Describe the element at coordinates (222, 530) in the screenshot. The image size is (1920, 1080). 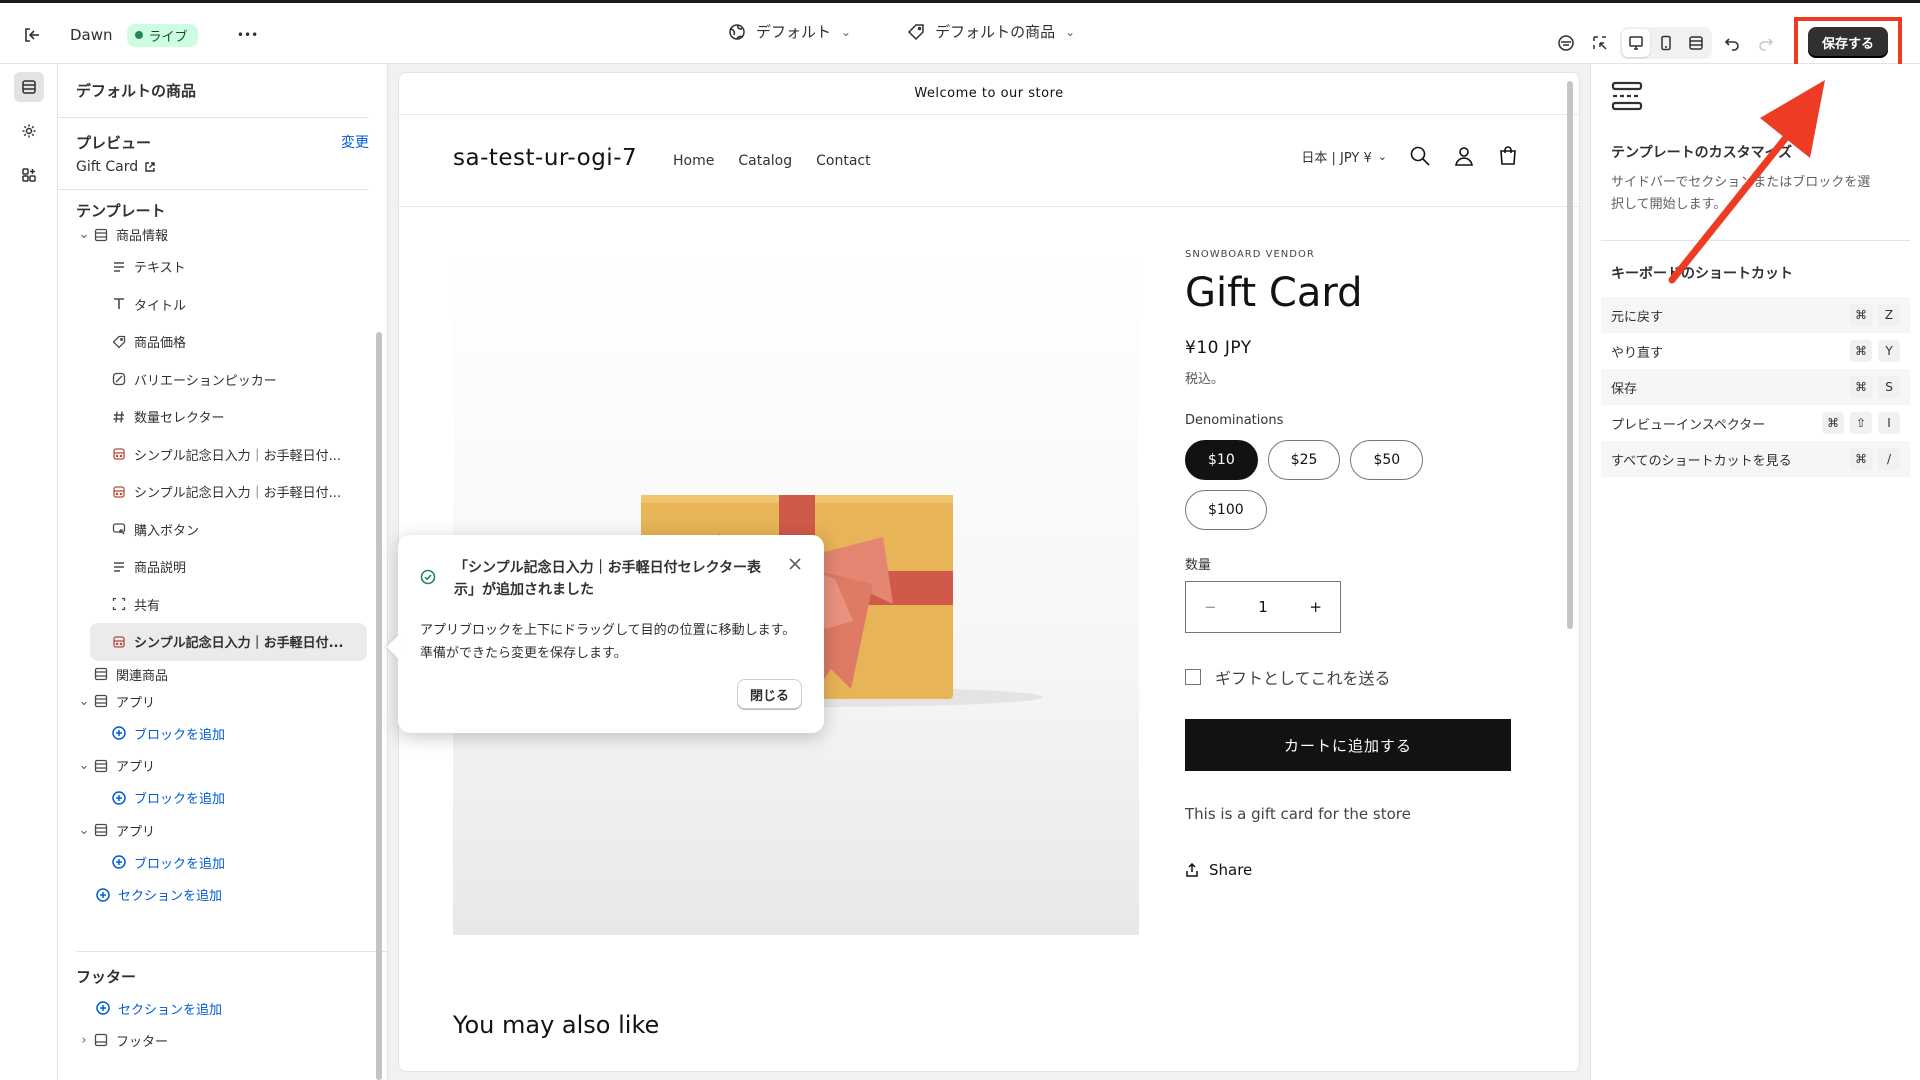
I see `tree-item: 購入ボタン` at that location.